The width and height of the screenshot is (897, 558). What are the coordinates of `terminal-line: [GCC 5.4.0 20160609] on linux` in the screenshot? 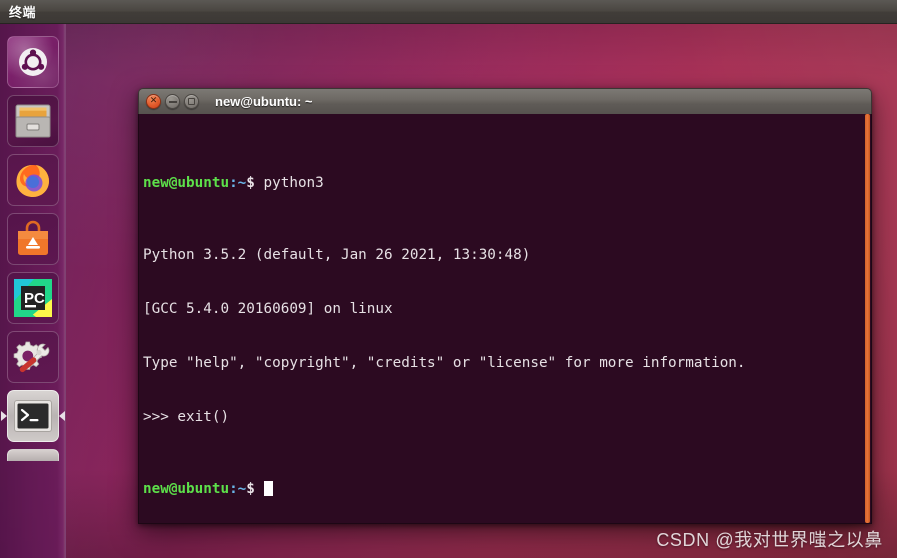 It's located at (268, 309).